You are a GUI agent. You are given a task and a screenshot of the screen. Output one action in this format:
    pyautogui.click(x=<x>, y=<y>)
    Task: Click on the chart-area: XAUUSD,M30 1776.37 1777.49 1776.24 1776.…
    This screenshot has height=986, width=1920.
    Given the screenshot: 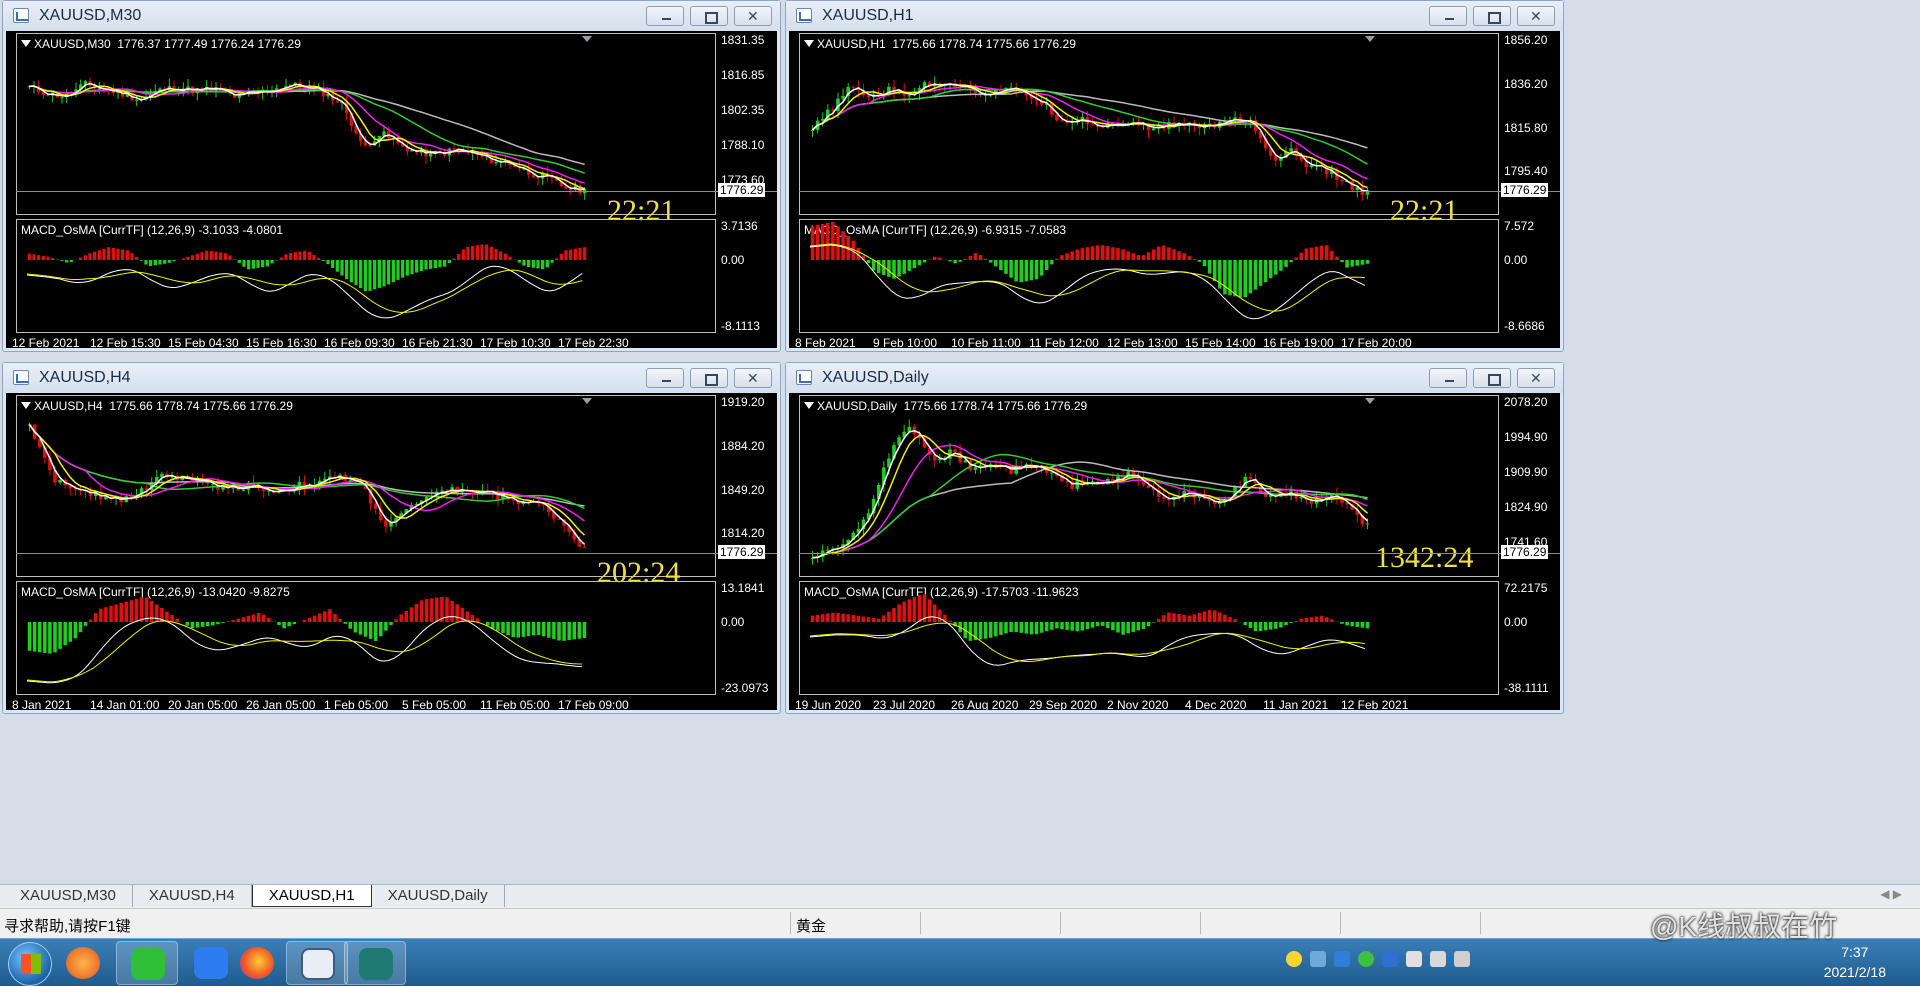 What is the action you would take?
    pyautogui.click(x=391, y=189)
    